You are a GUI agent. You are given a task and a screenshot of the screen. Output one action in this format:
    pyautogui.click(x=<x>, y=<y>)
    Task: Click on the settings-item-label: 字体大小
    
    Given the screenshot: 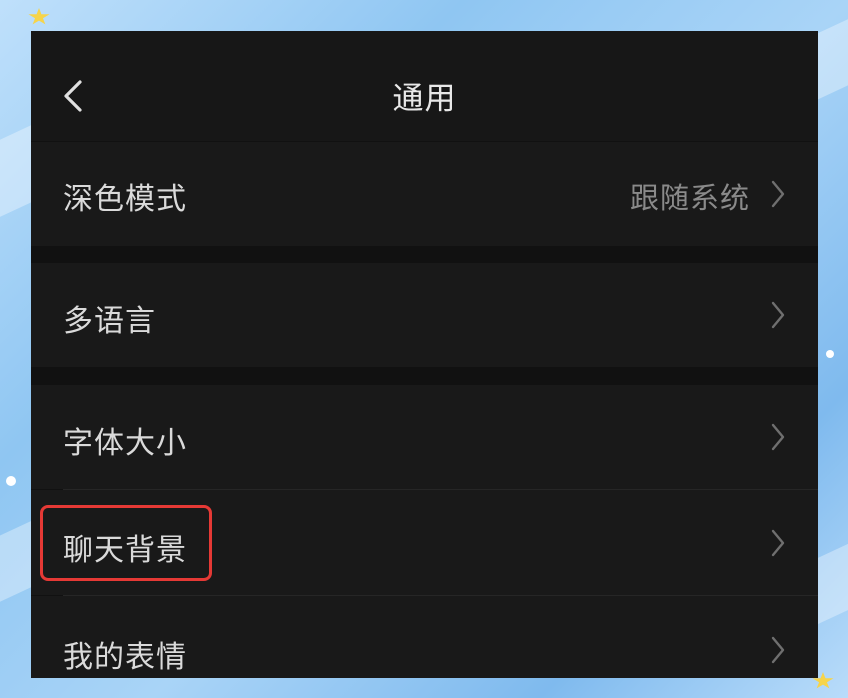 What is the action you would take?
    pyautogui.click(x=125, y=443)
    